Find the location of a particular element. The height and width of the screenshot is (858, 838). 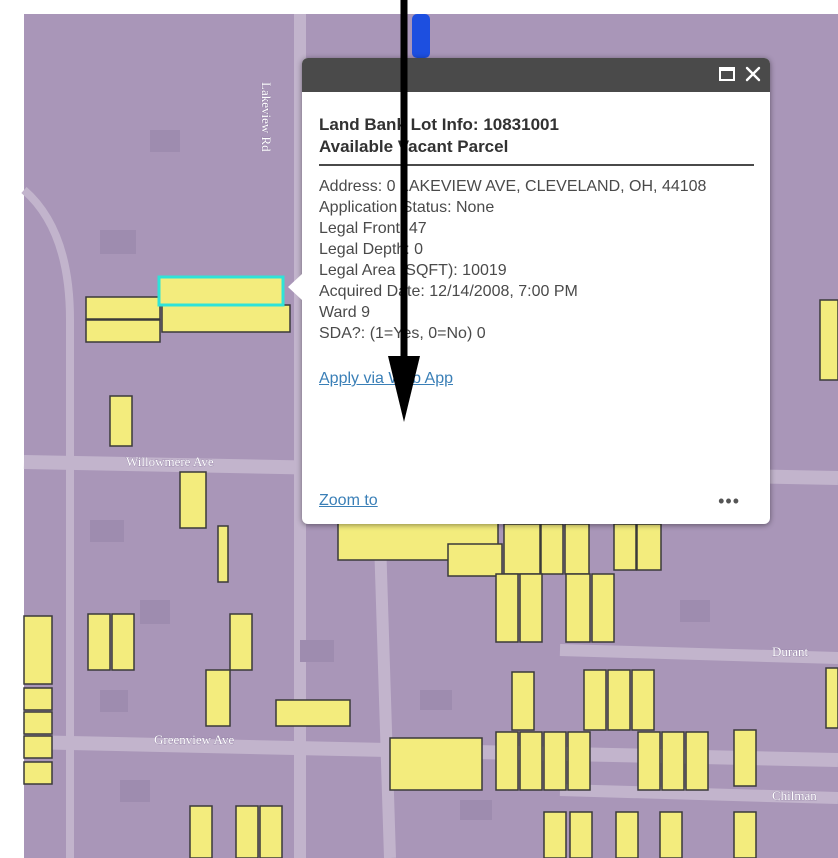

selected-parcel is located at coordinates (221, 291).